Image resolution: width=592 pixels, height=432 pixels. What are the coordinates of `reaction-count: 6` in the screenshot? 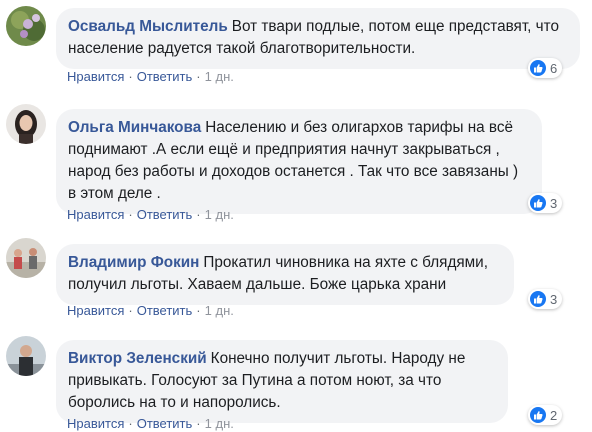 It's located at (545, 68).